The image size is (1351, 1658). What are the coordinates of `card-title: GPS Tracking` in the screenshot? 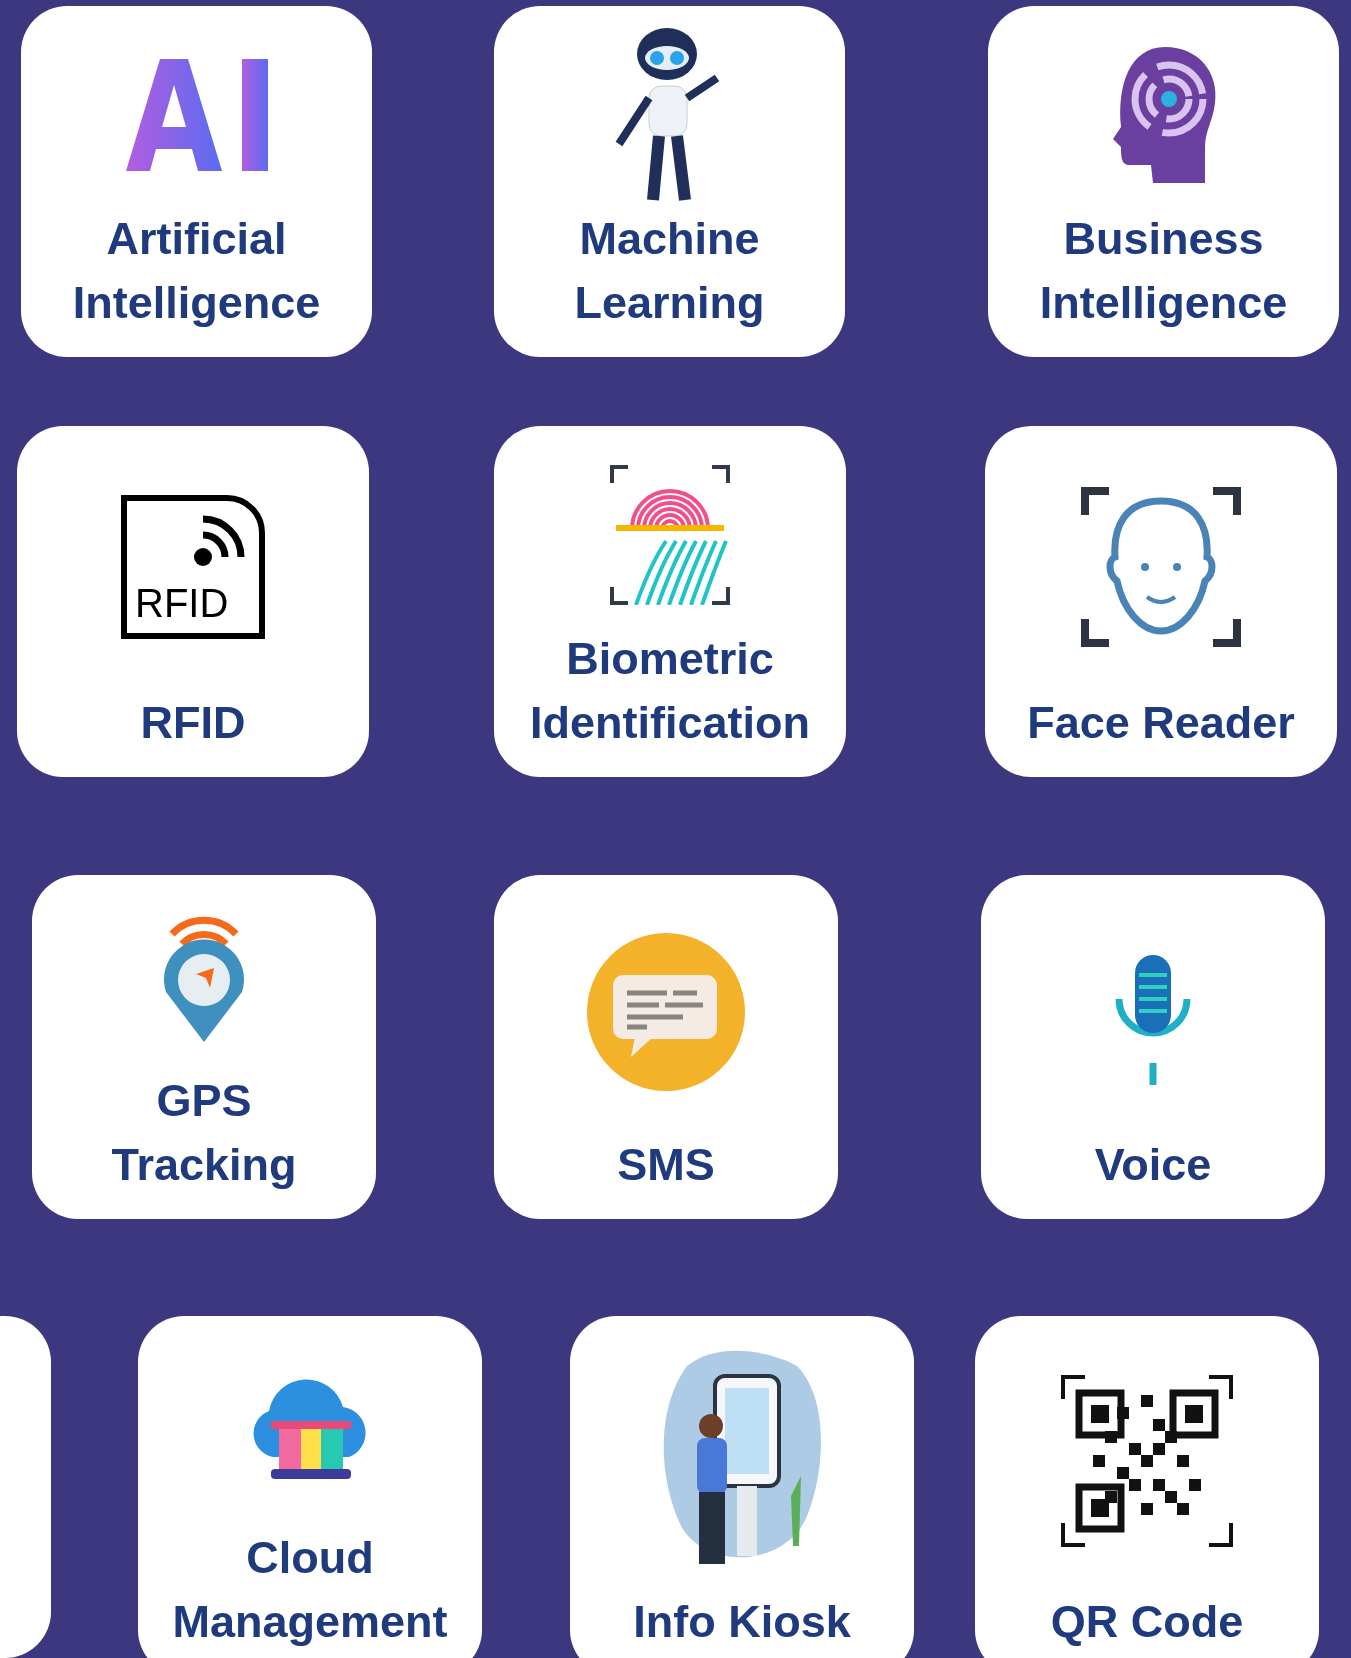 It's located at (204, 1133).